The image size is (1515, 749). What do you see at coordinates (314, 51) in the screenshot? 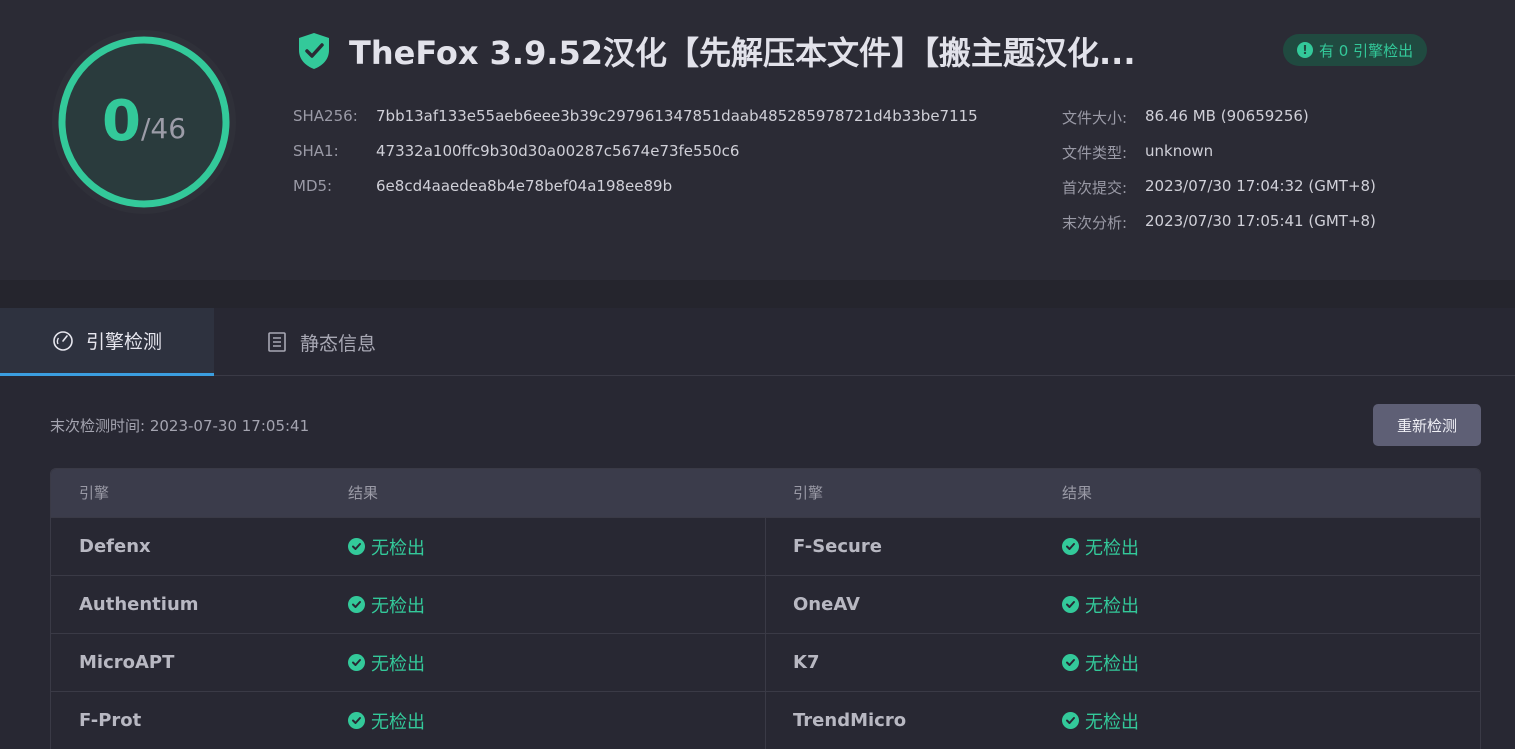
I see `shield-check-icon` at bounding box center [314, 51].